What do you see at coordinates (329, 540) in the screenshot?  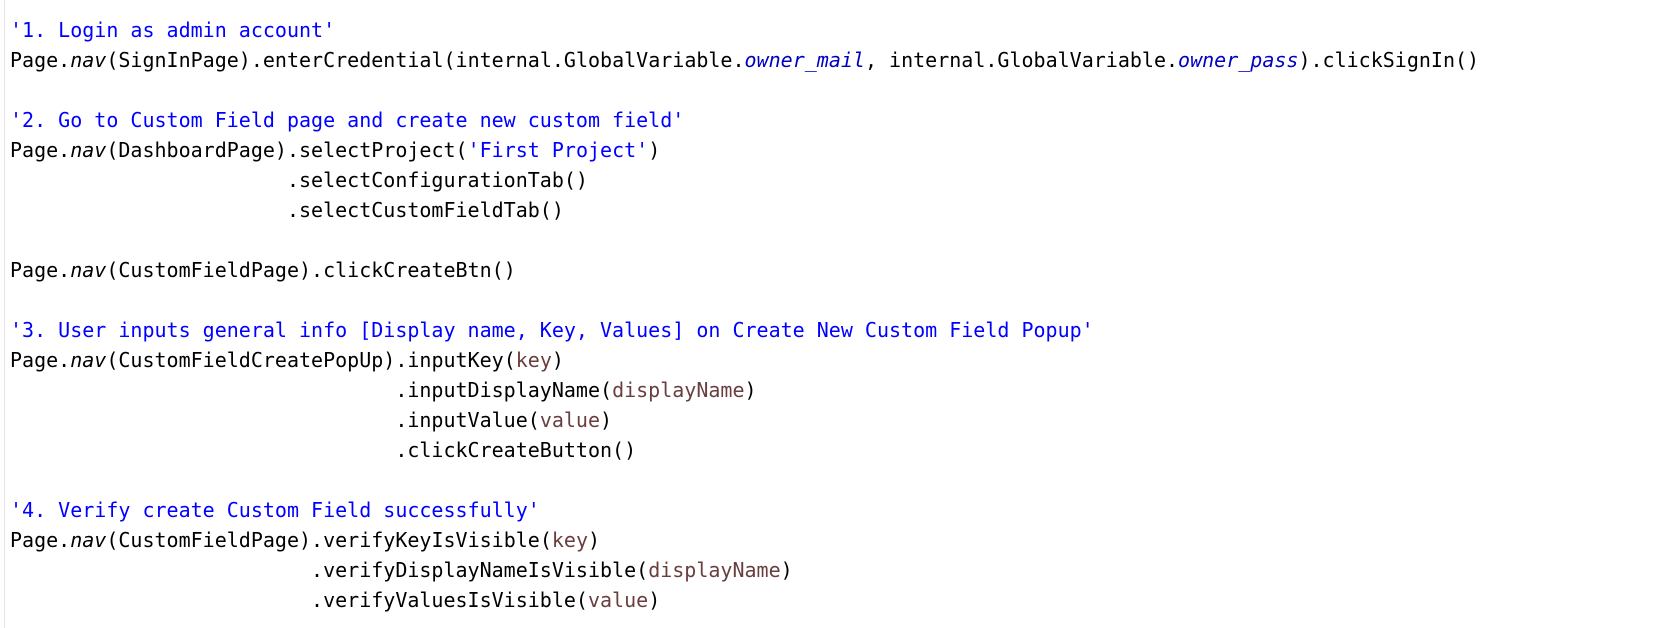 I see `code-token: (CustomFieldPage).verifyKeyIsVisible(` at bounding box center [329, 540].